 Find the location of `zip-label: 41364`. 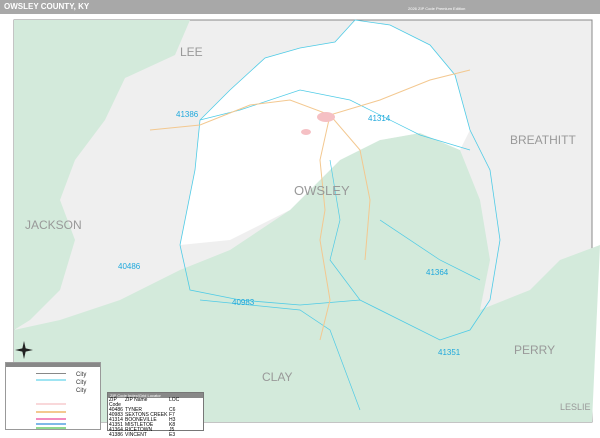

zip-label: 41364 is located at coordinates (437, 272).